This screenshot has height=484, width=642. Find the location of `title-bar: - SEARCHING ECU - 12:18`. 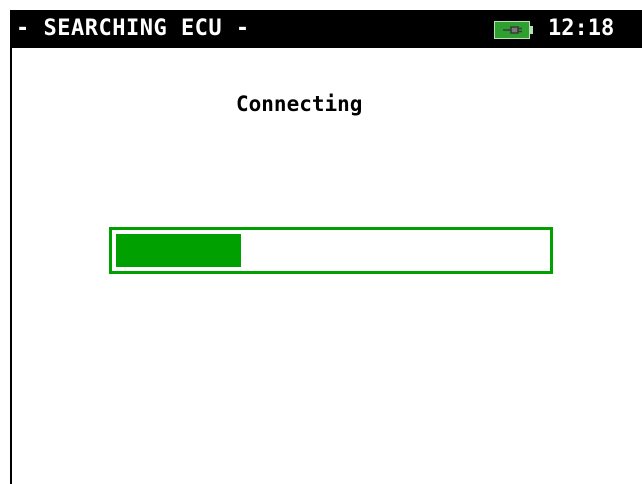

title-bar: - SEARCHING ECU - 12:18 is located at coordinates (326, 29).